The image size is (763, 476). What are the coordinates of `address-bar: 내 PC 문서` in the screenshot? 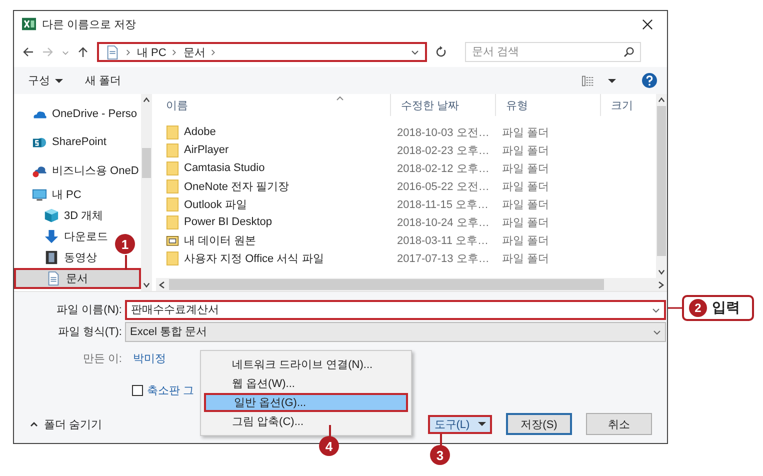 It's located at (262, 52).